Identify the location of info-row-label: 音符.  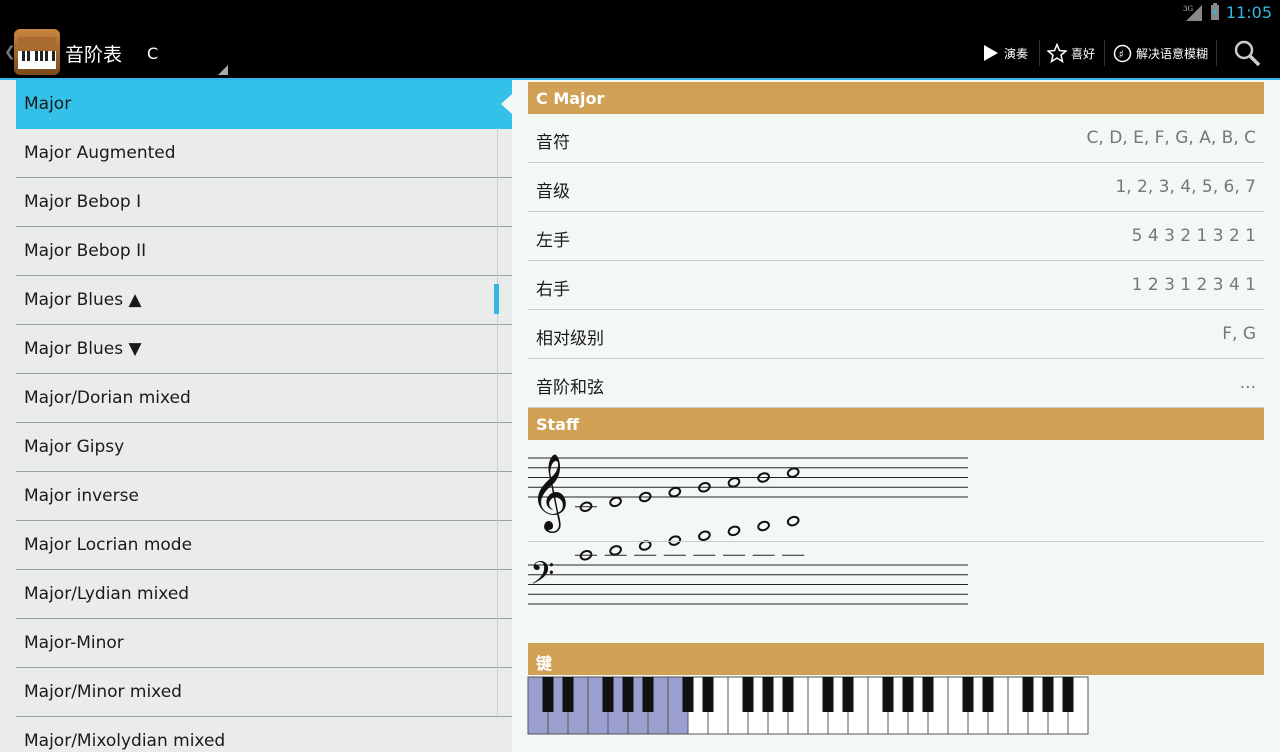
(553, 143).